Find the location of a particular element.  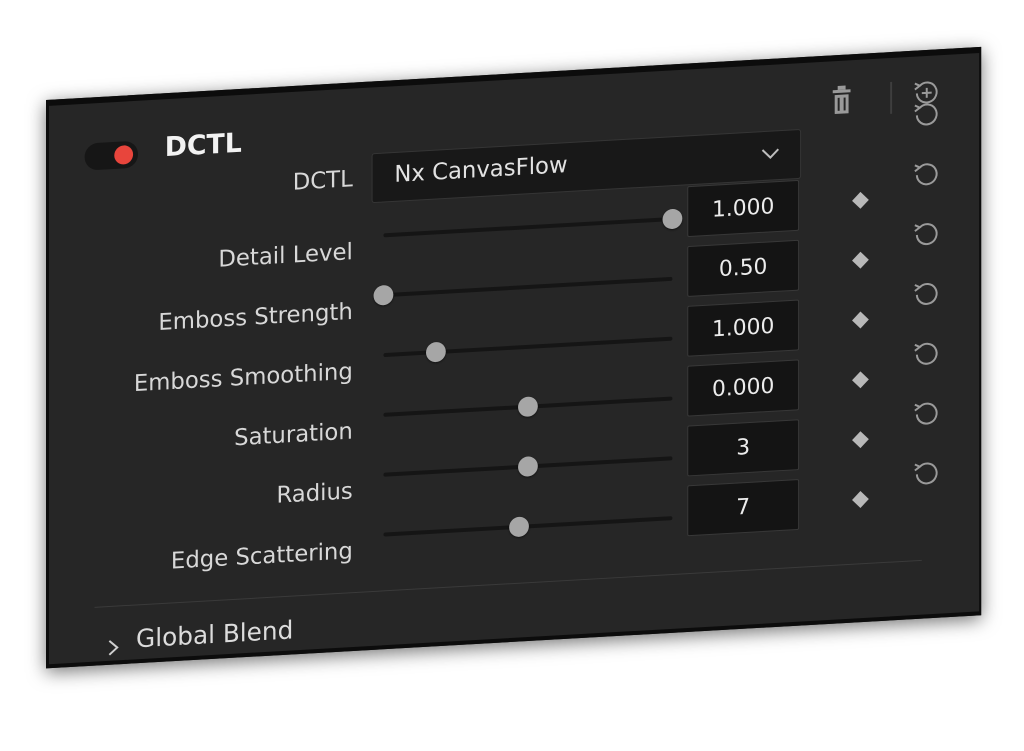

chevron-right-icon is located at coordinates (113, 647).